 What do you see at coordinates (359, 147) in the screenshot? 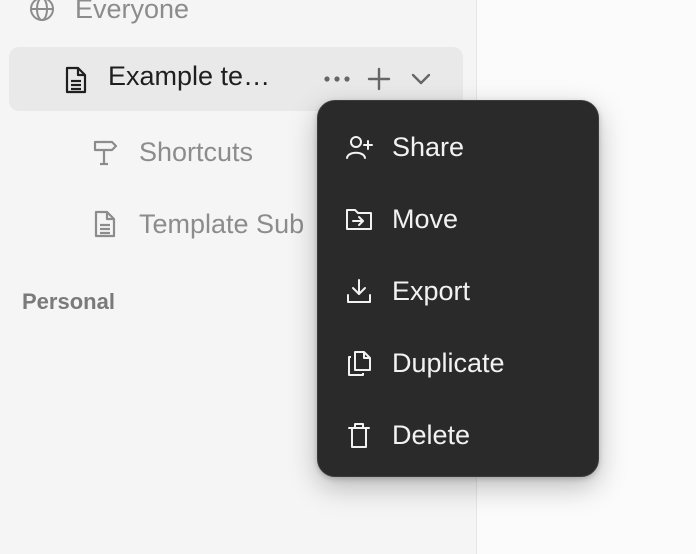
I see `user-plus-icon` at bounding box center [359, 147].